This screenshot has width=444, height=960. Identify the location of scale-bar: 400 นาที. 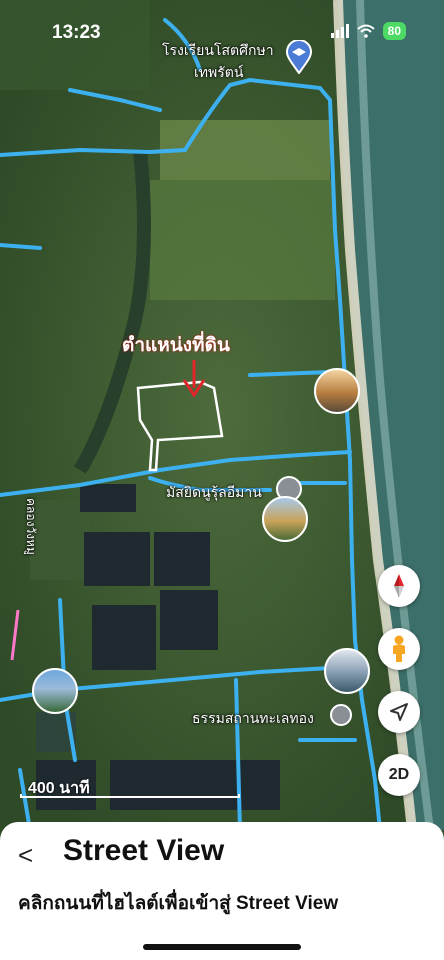
(130, 788).